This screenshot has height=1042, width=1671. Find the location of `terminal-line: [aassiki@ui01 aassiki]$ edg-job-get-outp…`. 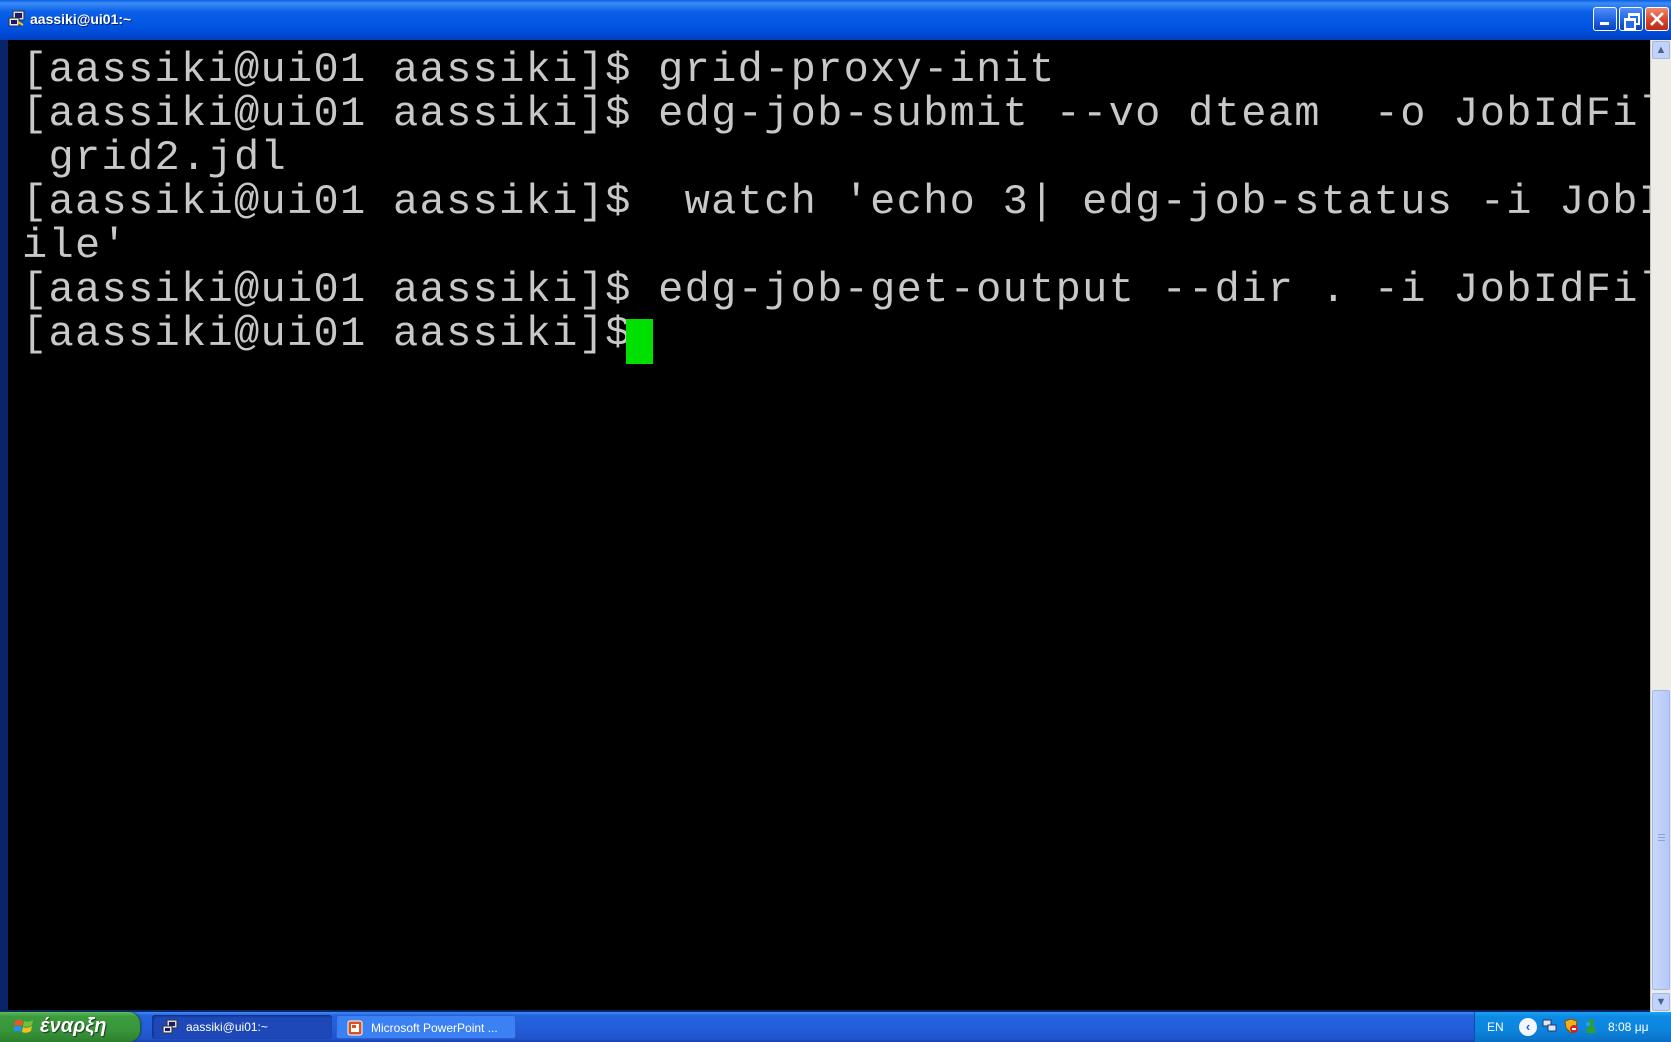

terminal-line: [aassiki@ui01 aassiki]$ edg-job-get-outp… is located at coordinates (836, 290).